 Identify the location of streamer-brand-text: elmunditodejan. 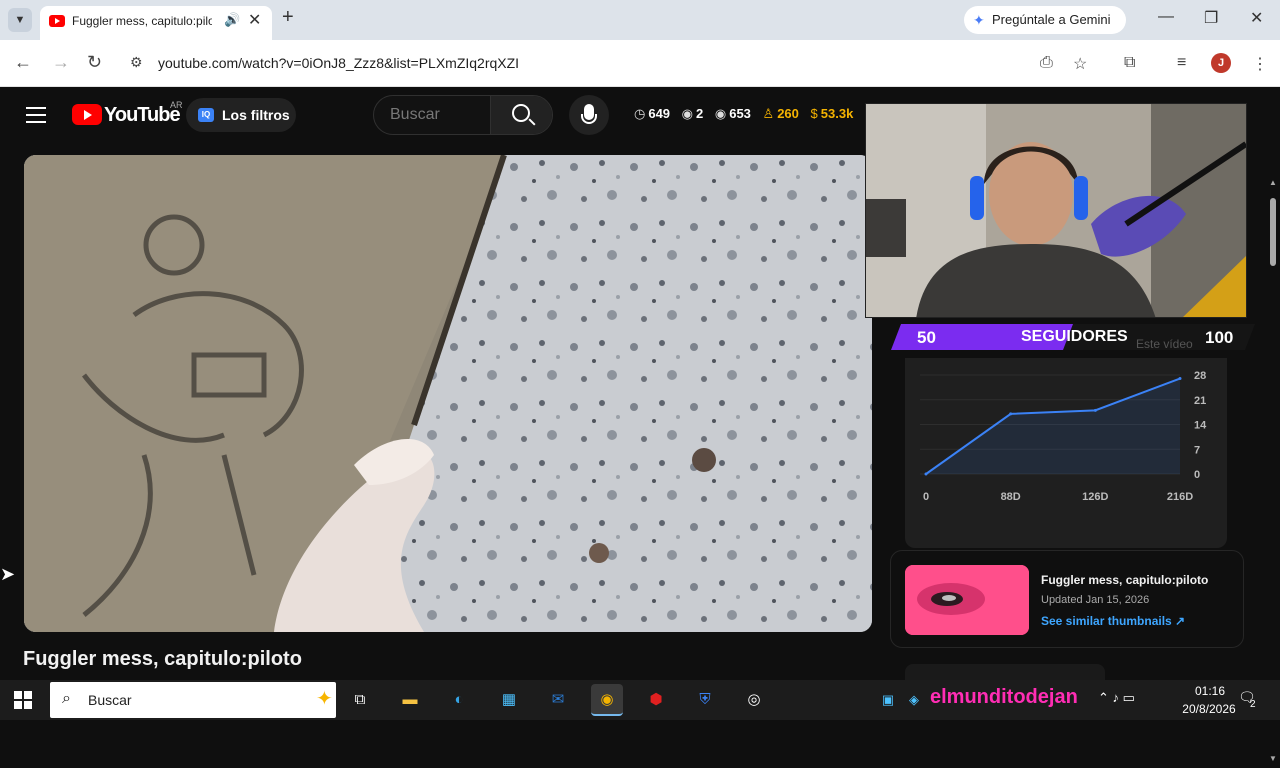
(1004, 697).